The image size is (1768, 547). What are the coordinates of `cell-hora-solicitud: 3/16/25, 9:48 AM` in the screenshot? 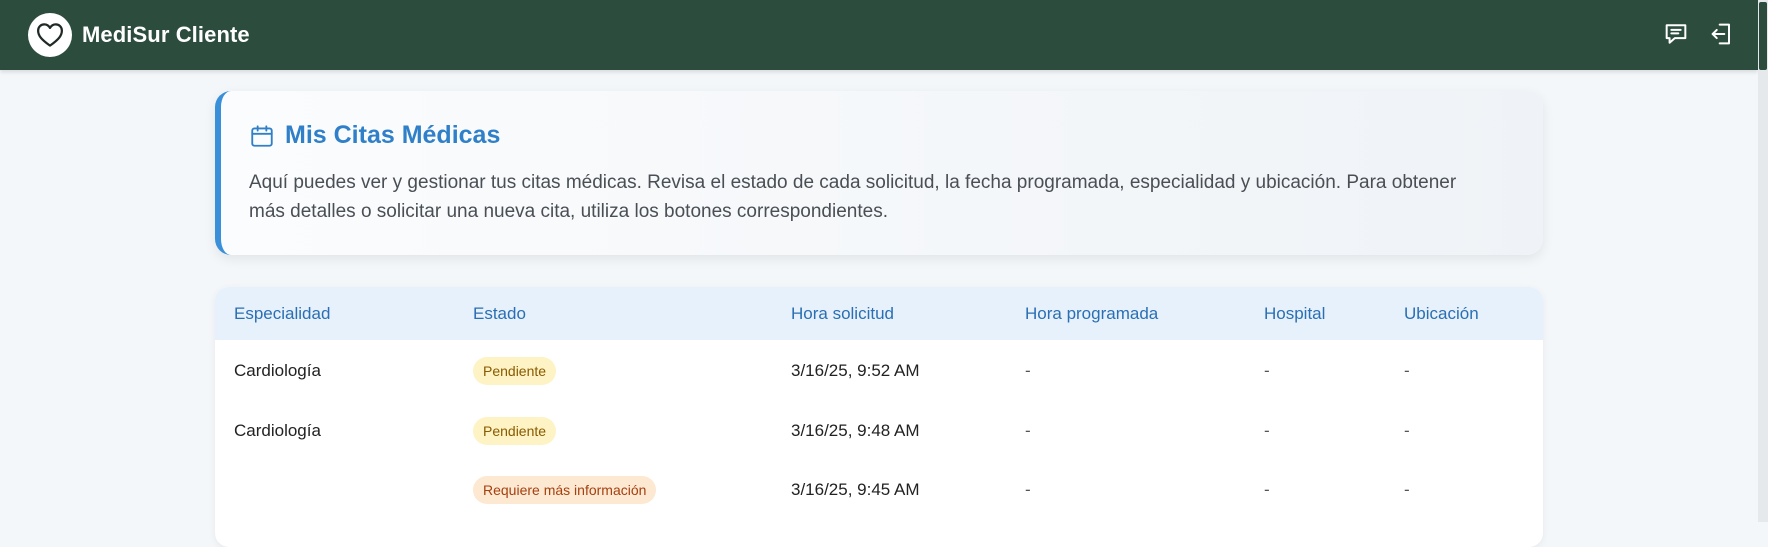 It's located at (855, 430).